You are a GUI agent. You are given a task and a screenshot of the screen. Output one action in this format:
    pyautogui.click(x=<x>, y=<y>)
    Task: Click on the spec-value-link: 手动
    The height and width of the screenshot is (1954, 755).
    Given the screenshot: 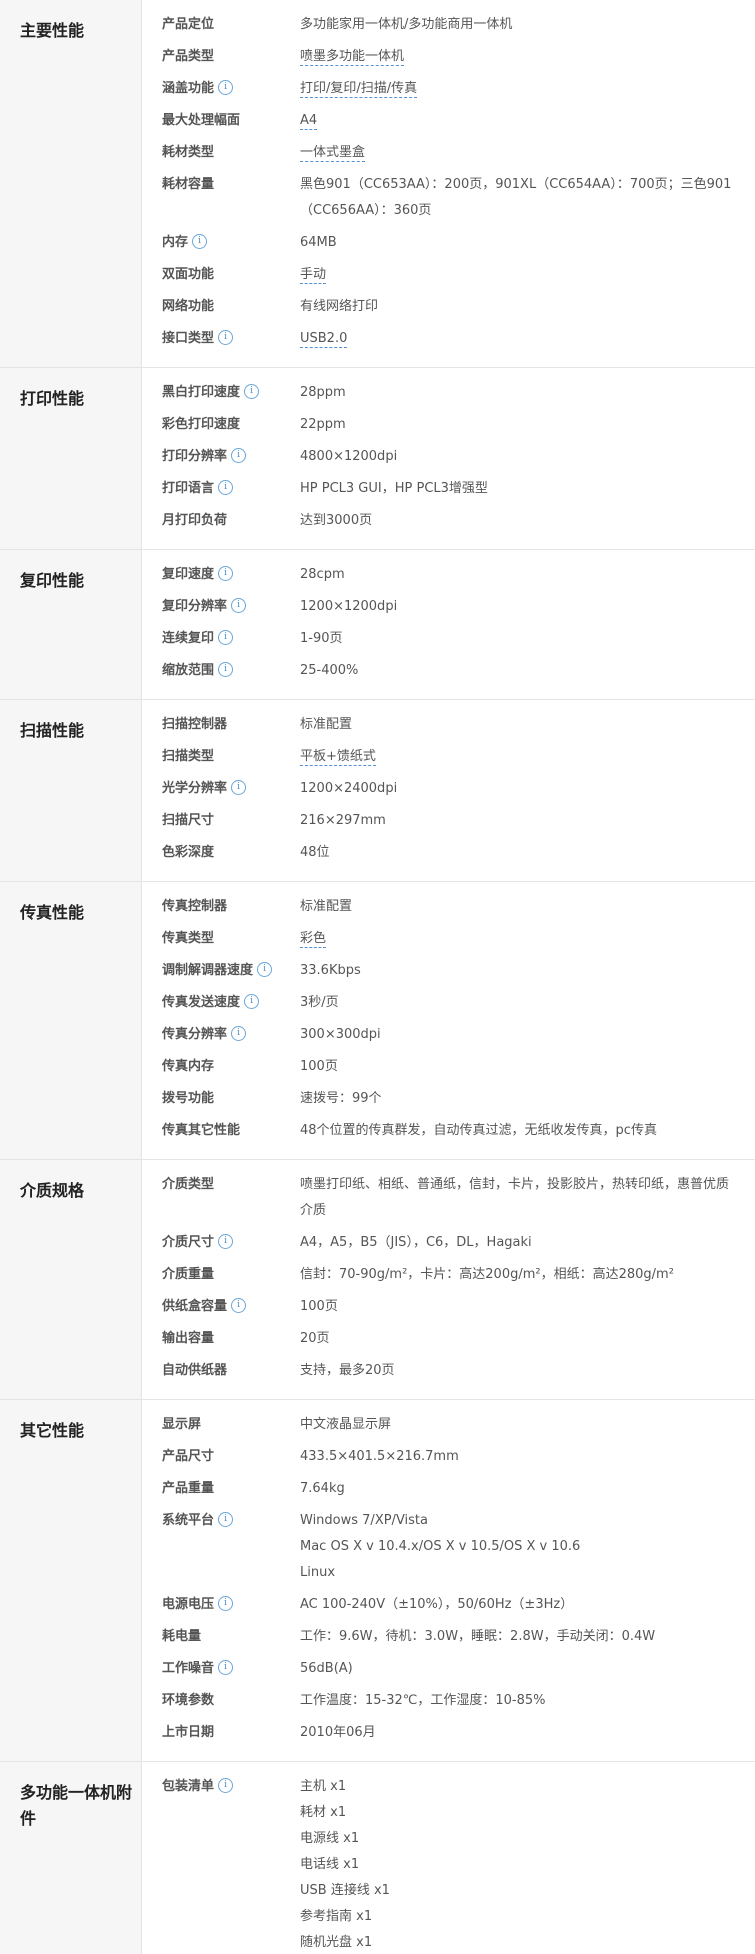 What is the action you would take?
    pyautogui.click(x=313, y=275)
    